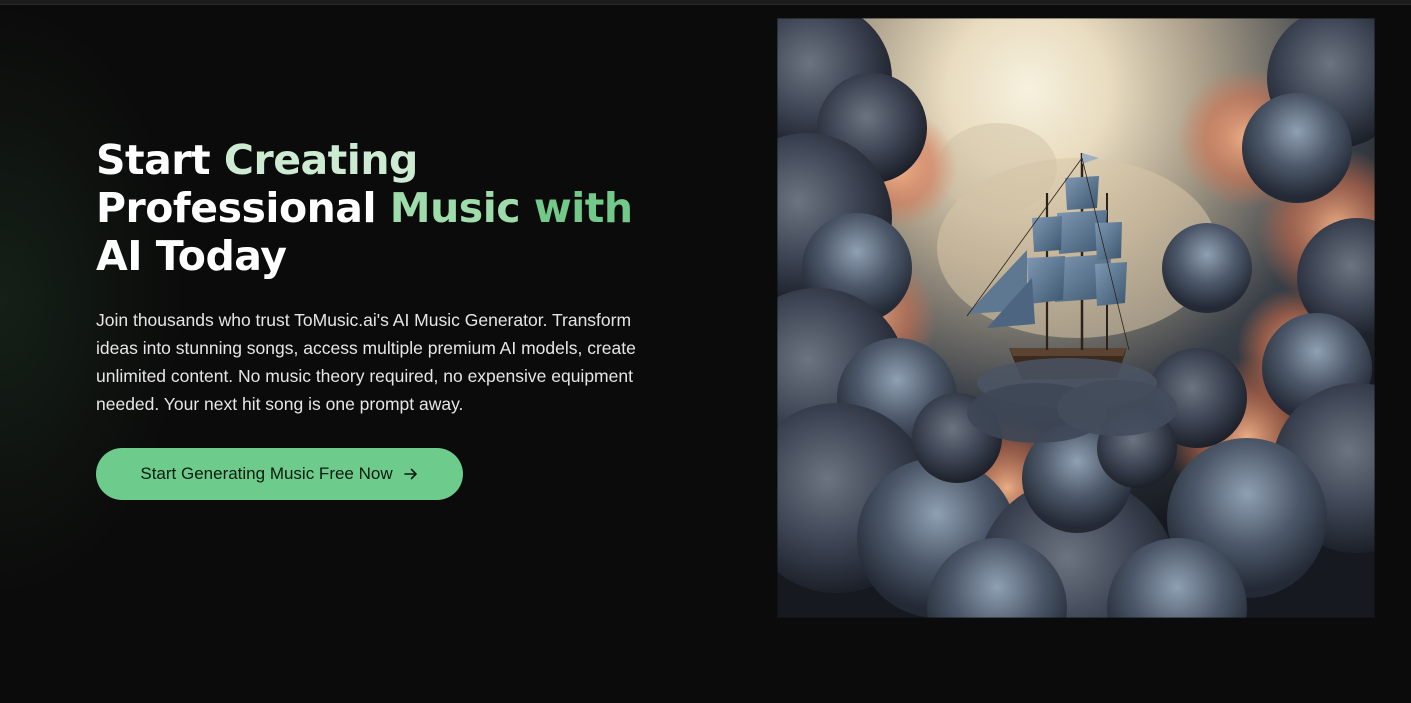 Image resolution: width=1411 pixels, height=703 pixels. Describe the element at coordinates (320, 160) in the screenshot. I see `headline-word-creating: Creating` at that location.